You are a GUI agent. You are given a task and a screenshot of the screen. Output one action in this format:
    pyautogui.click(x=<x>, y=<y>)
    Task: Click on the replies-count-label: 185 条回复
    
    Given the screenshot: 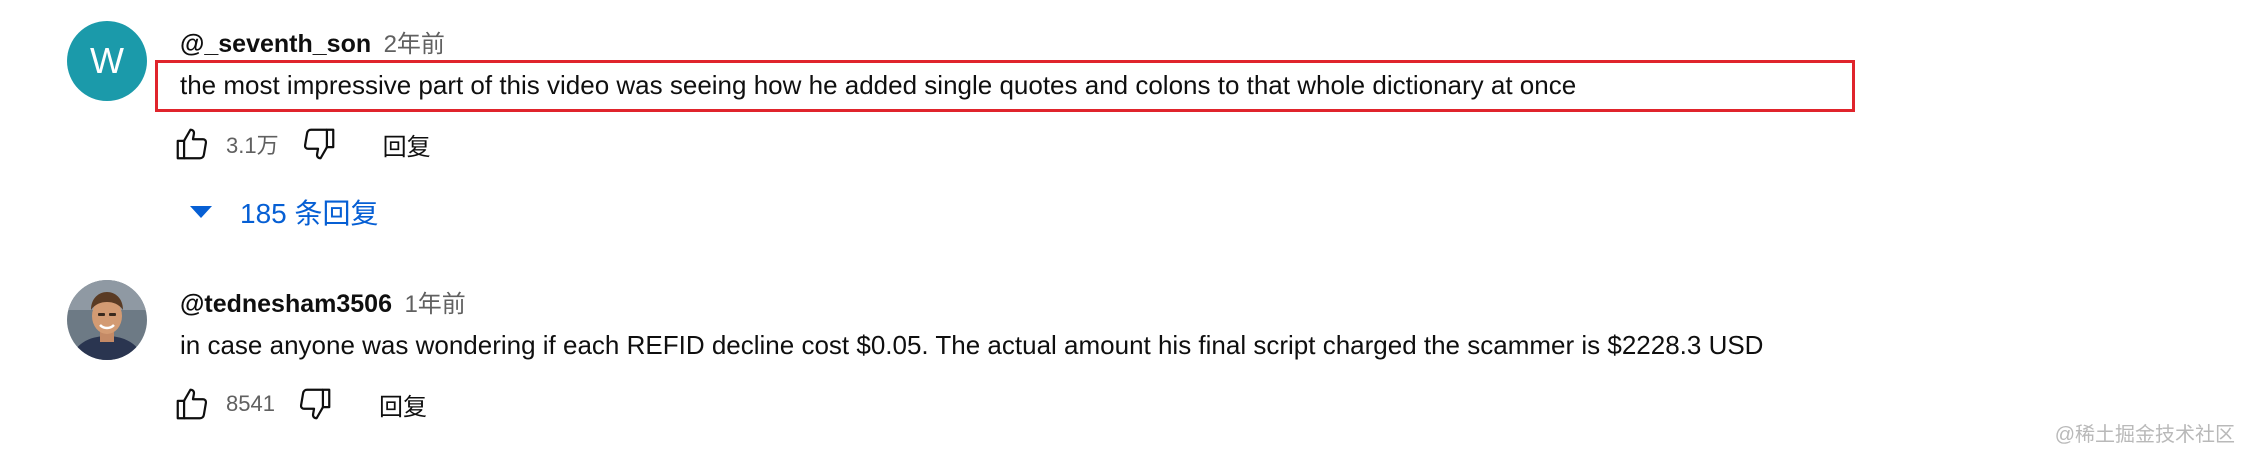 What is the action you would take?
    pyautogui.click(x=309, y=213)
    